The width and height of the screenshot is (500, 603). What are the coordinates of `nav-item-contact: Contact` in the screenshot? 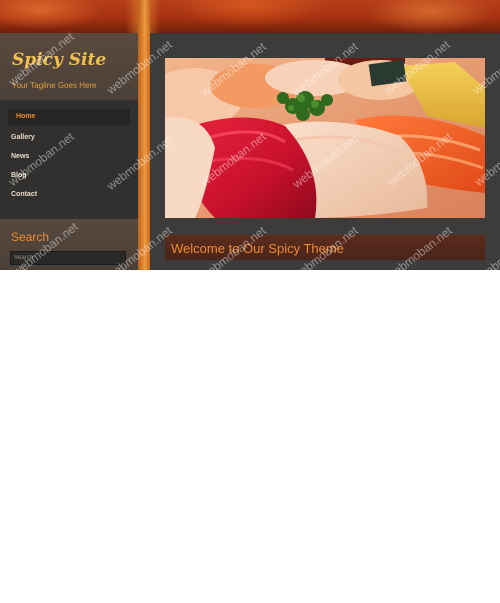 It's located at (69, 194).